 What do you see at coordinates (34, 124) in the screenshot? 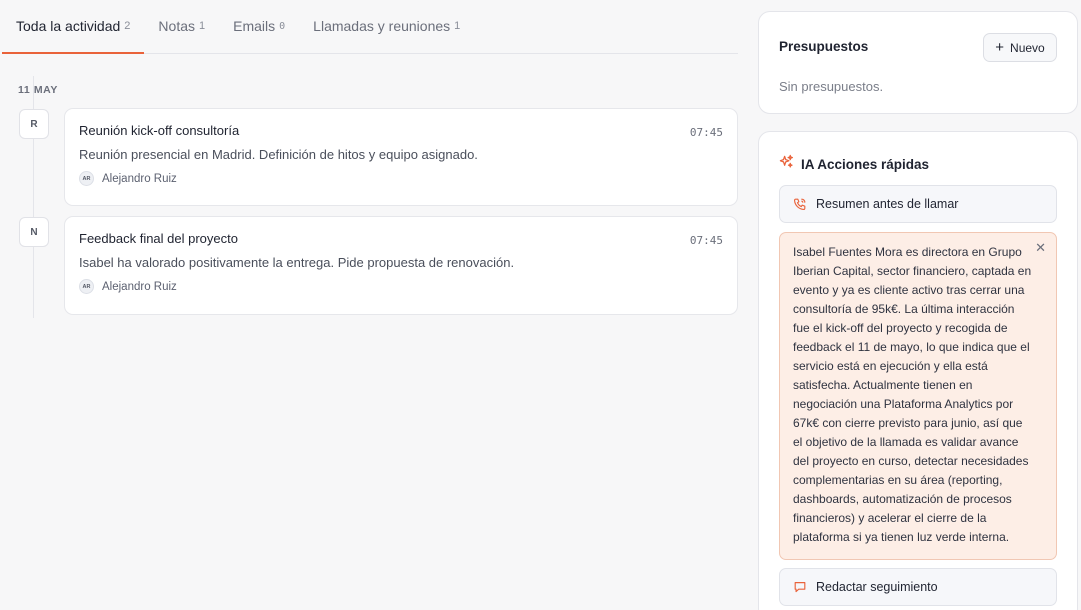
I see `timeline-marker-meeting: R` at bounding box center [34, 124].